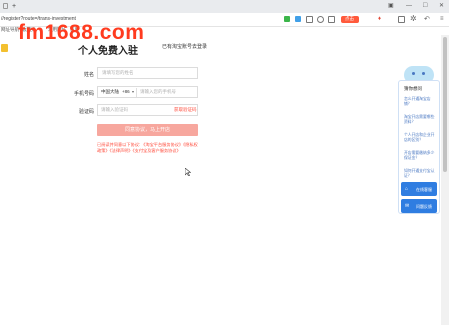 The image size is (449, 328). I want to click on lightning-icon, so click(320, 19).